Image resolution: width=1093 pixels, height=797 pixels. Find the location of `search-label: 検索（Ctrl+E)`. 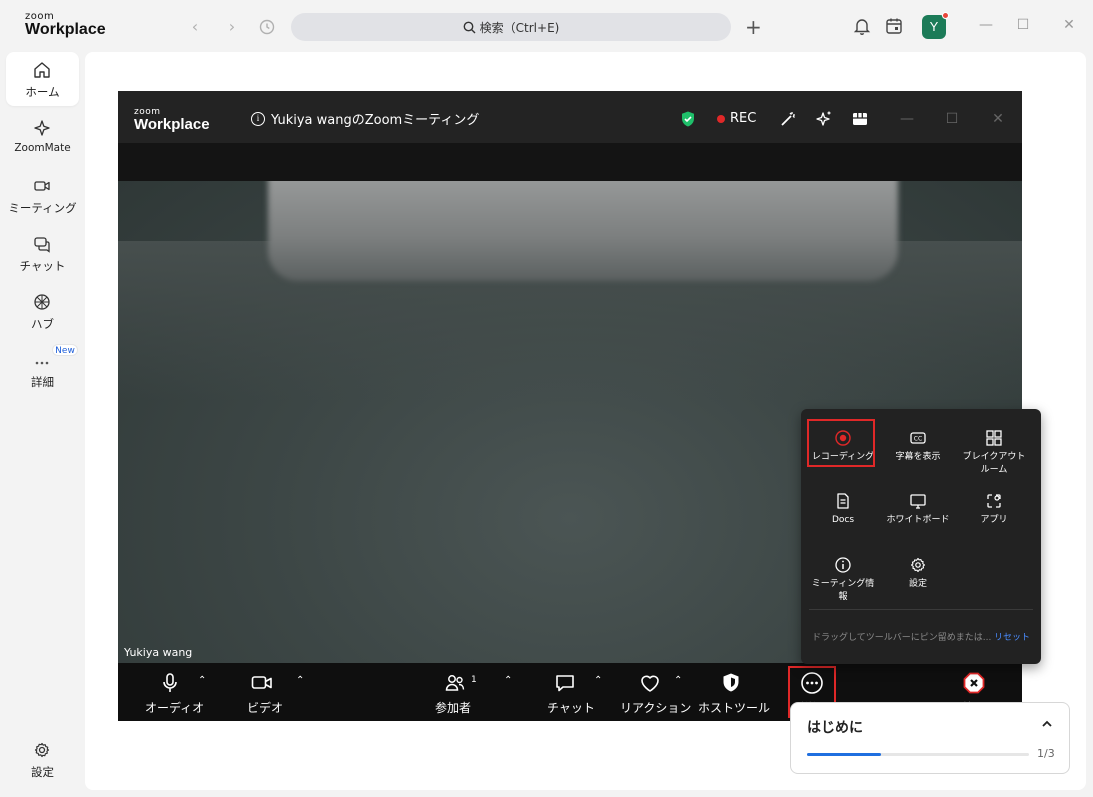

search-label: 検索（Ctrl+E) is located at coordinates (519, 27).